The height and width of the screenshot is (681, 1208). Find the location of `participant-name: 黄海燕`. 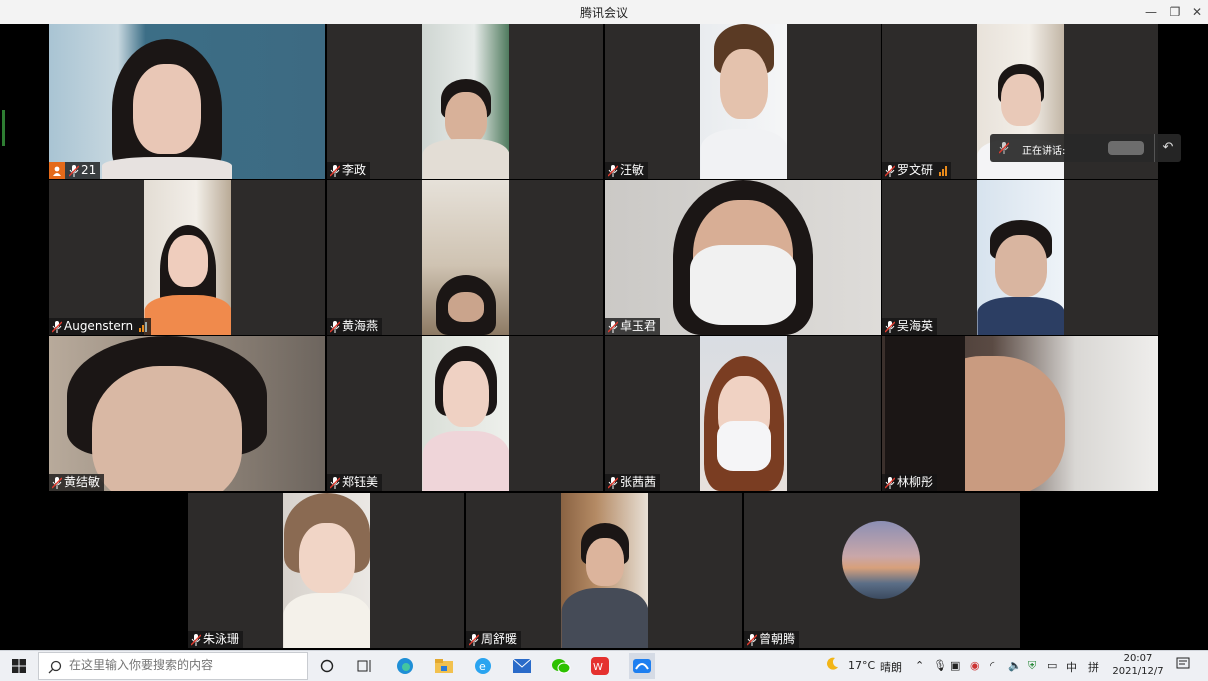

participant-name: 黄海燕 is located at coordinates (360, 326).